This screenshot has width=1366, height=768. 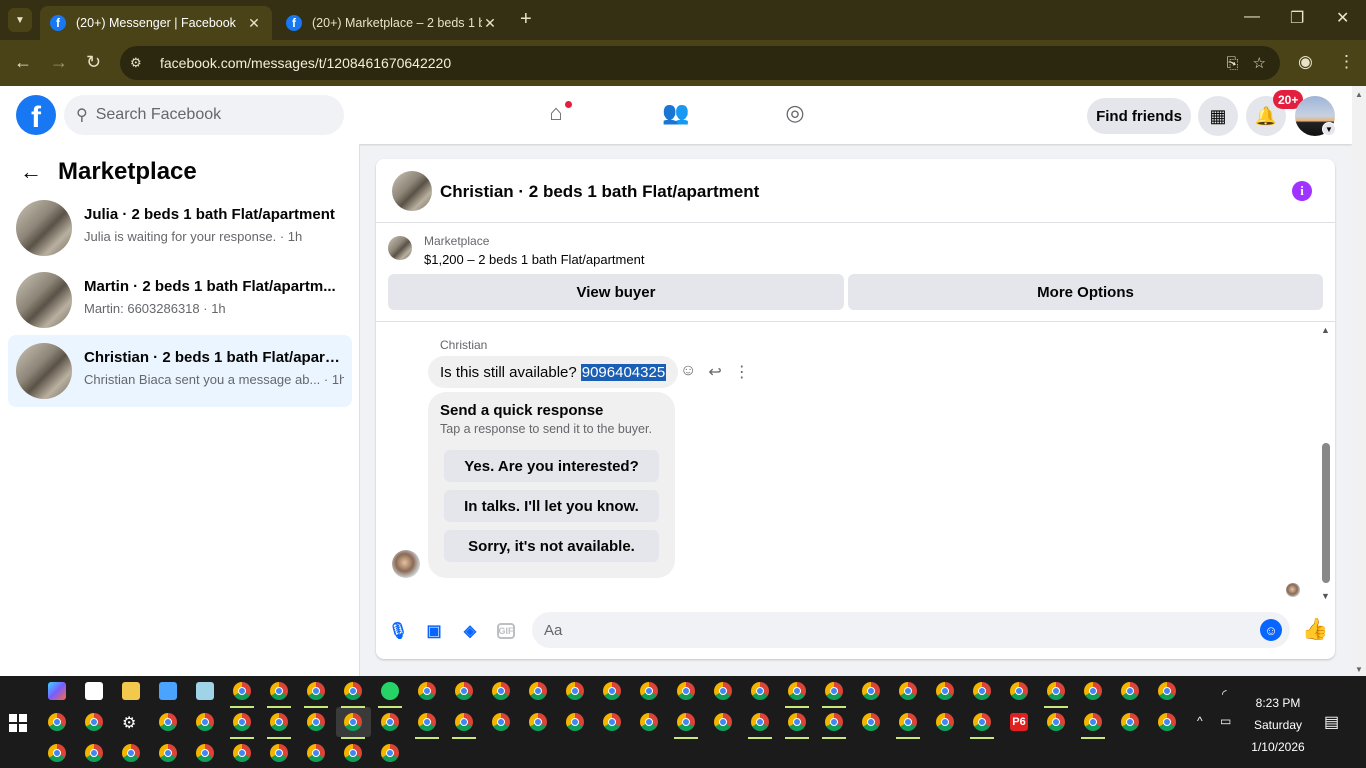 What do you see at coordinates (1346, 62) in the screenshot?
I see `menu-dots-icon: ⋮` at bounding box center [1346, 62].